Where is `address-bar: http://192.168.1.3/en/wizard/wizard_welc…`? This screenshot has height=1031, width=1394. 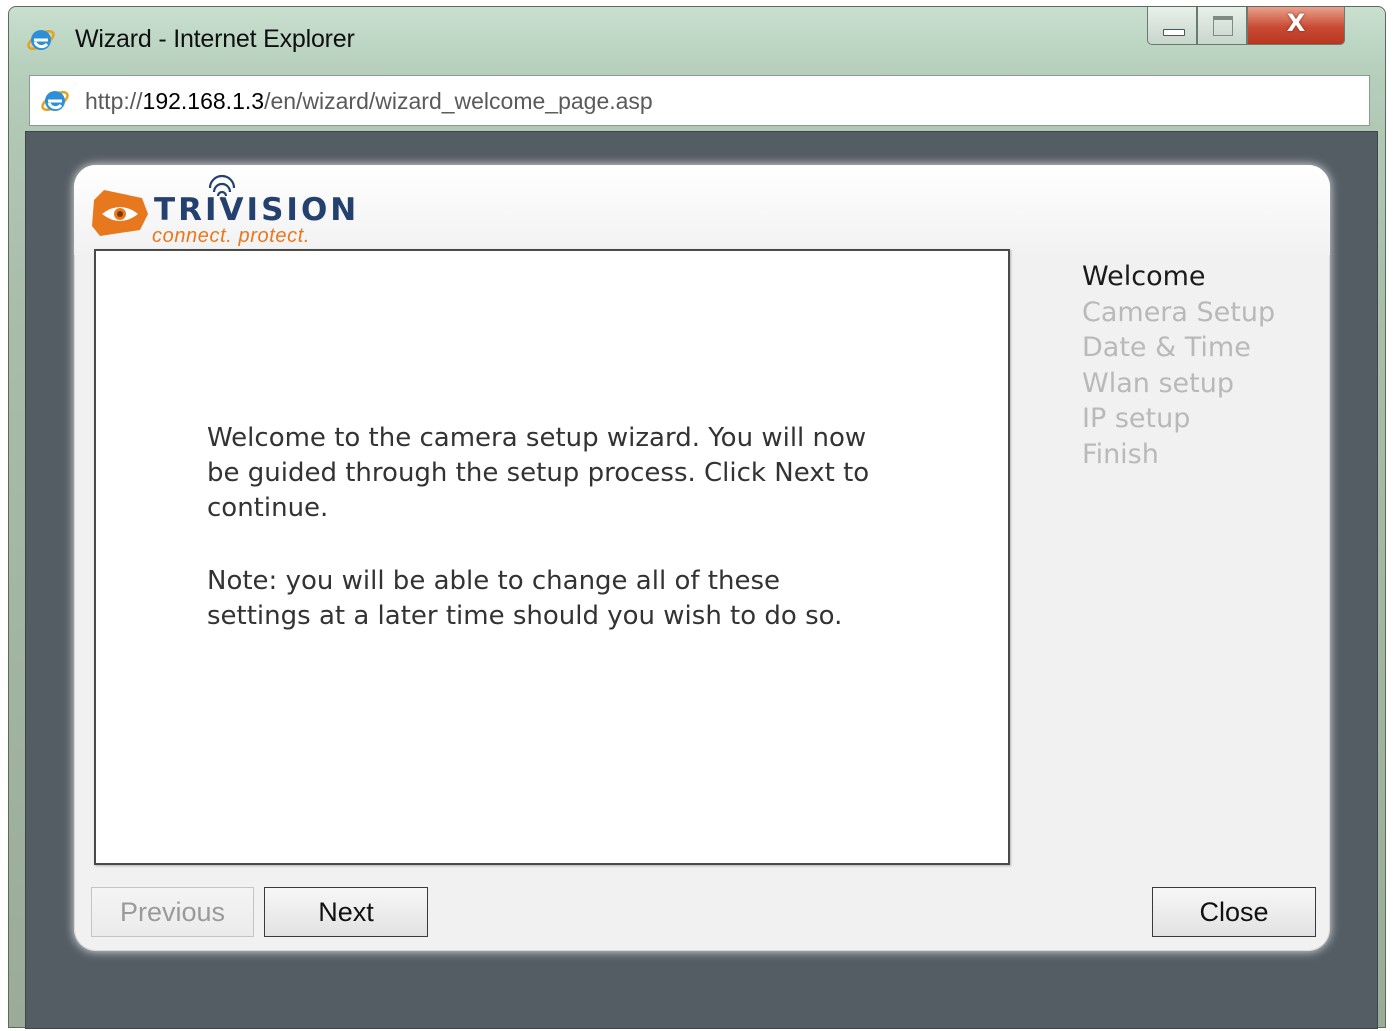
address-bar: http://192.168.1.3/en/wizard/wizard_welc… is located at coordinates (699, 100).